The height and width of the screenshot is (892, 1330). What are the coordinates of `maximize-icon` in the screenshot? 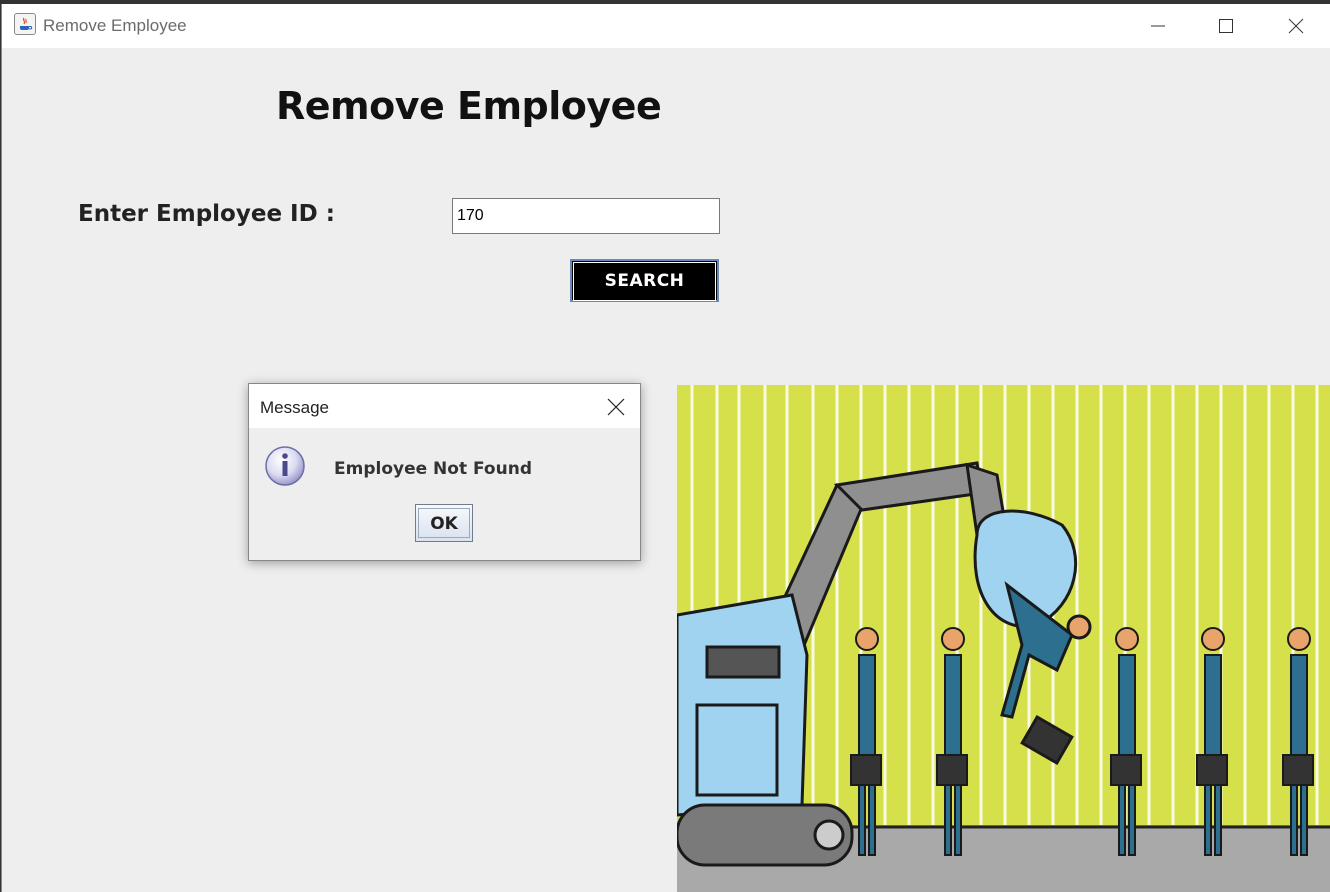 It's located at (1226, 26).